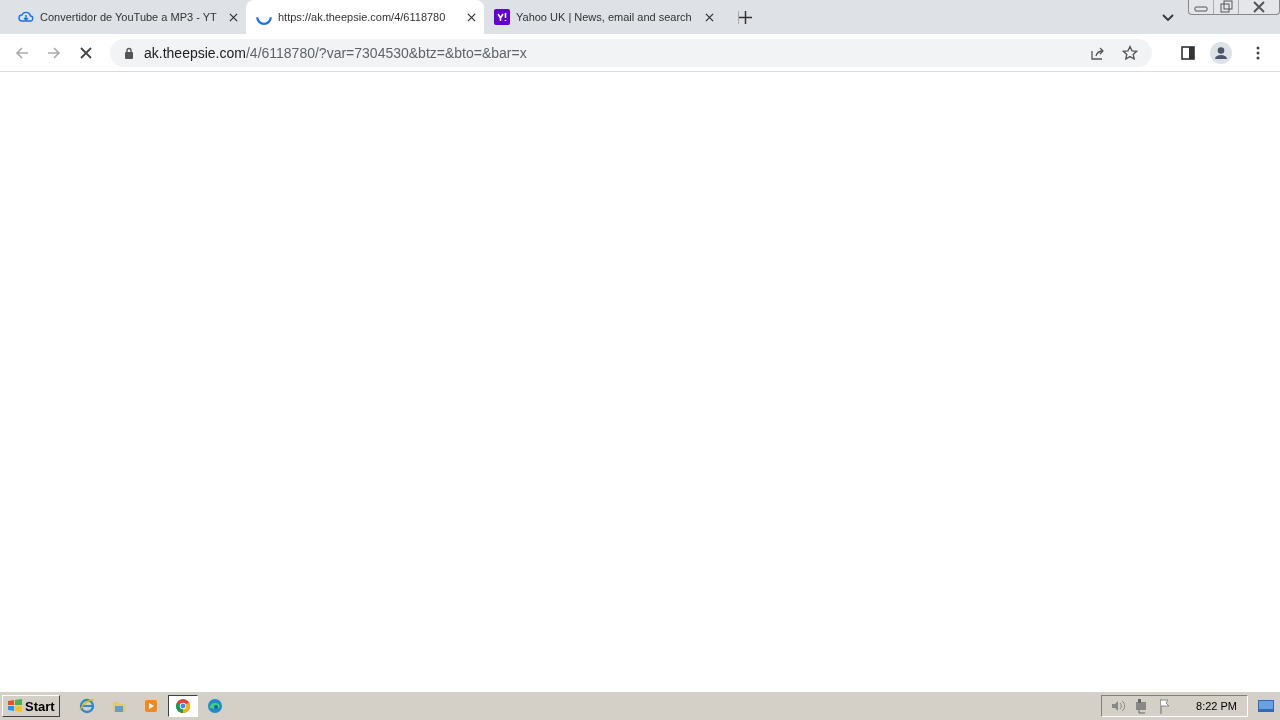 The width and height of the screenshot is (1280, 720). What do you see at coordinates (86, 706) in the screenshot?
I see `internet-explorer-icon` at bounding box center [86, 706].